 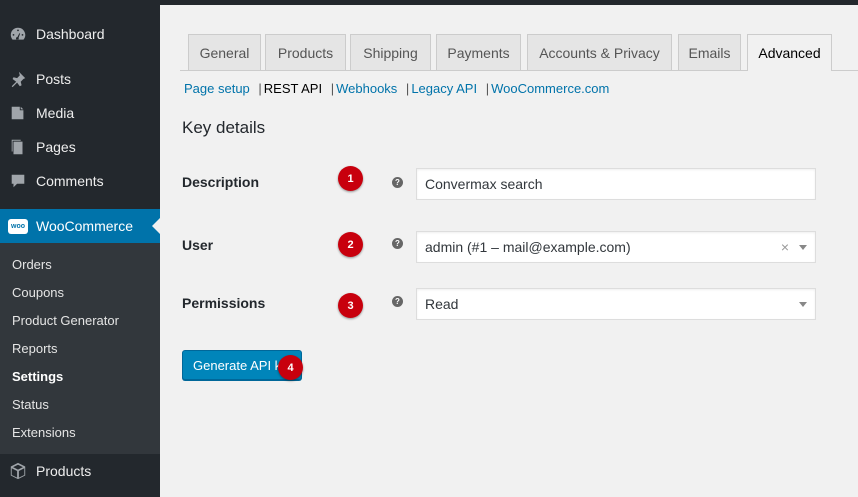 What do you see at coordinates (350, 305) in the screenshot?
I see `step-badge-3: 3` at bounding box center [350, 305].